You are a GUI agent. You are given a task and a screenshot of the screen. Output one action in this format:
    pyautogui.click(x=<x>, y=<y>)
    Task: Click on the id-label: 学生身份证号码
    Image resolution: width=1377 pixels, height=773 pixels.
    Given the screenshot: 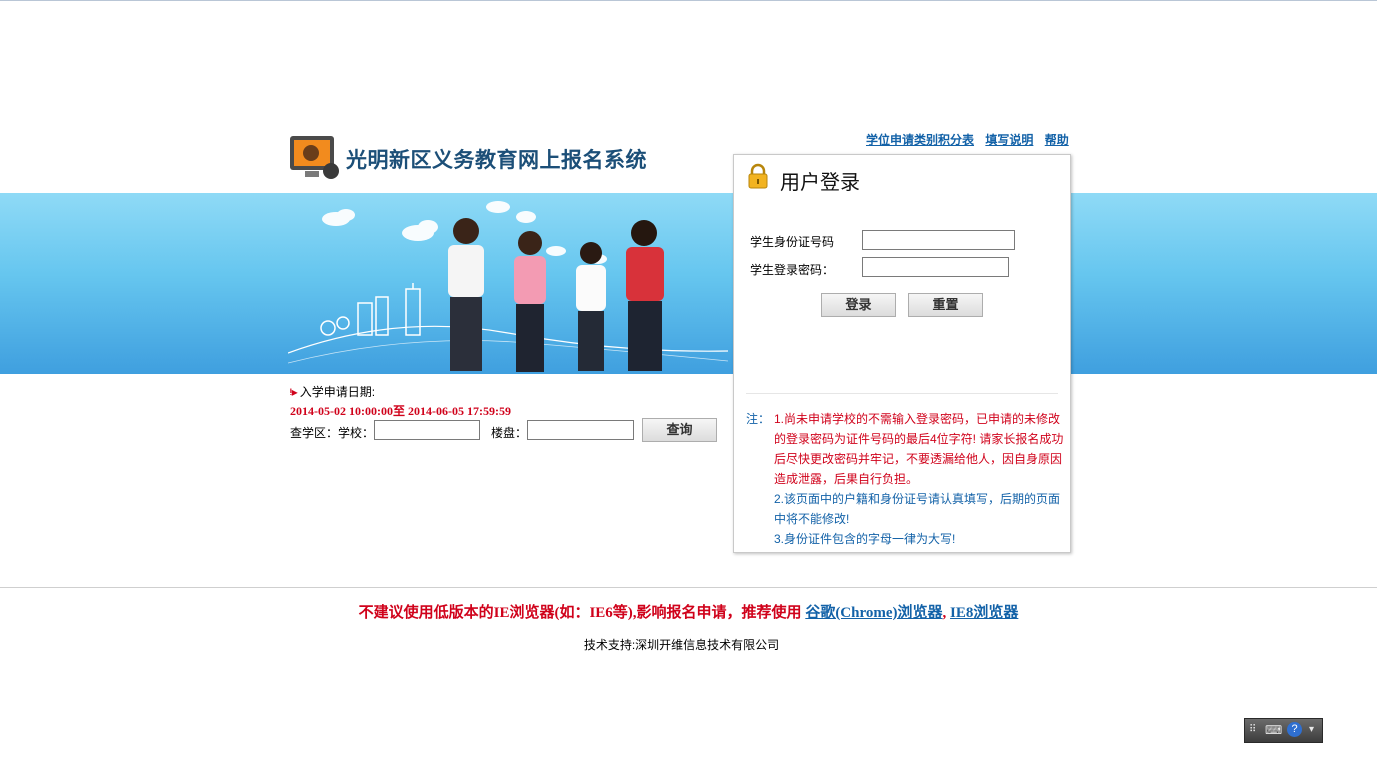 What is the action you would take?
    pyautogui.click(x=792, y=242)
    